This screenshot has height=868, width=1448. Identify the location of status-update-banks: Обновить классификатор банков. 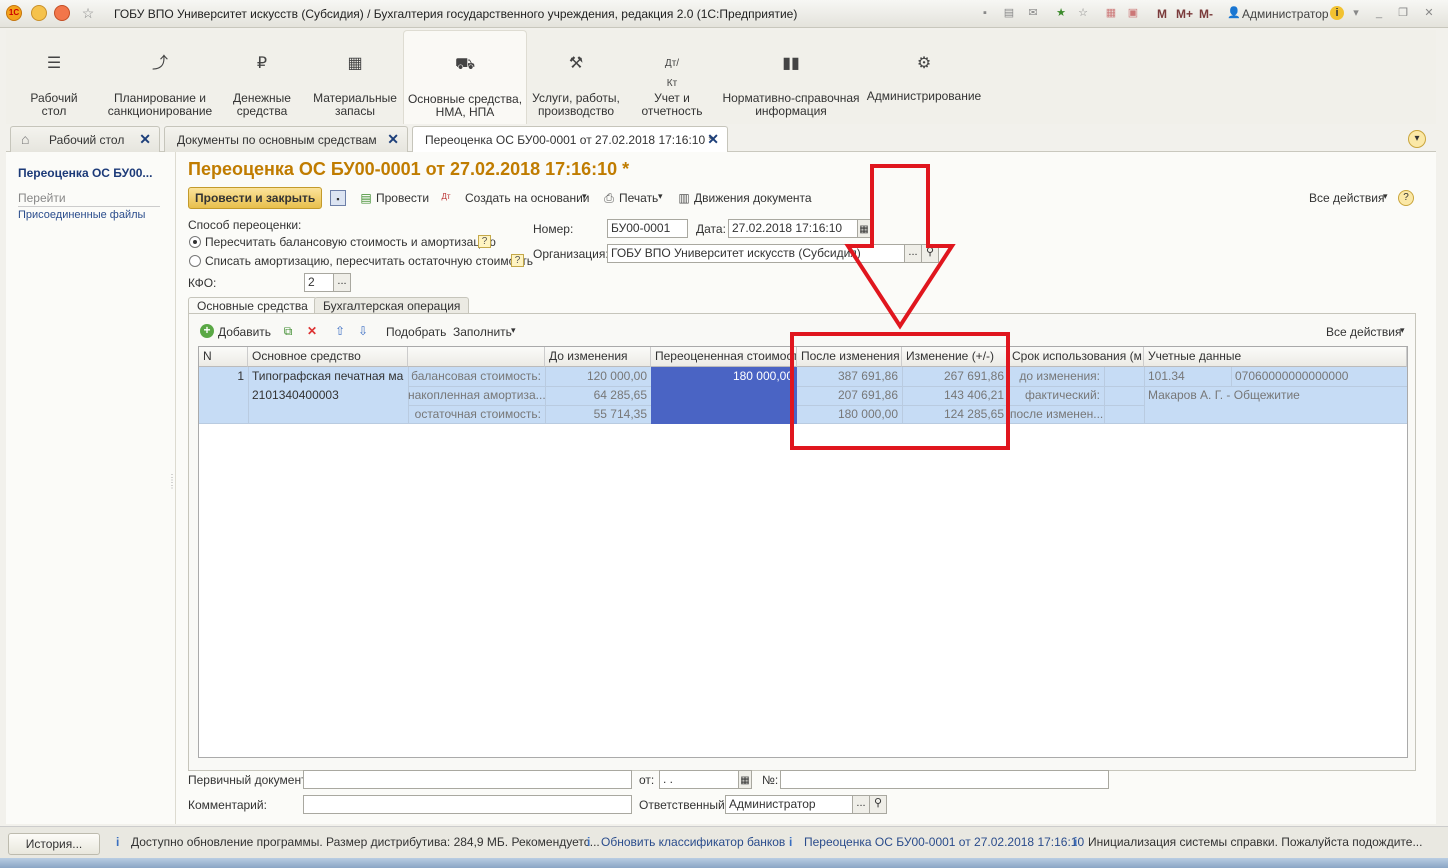
(693, 842).